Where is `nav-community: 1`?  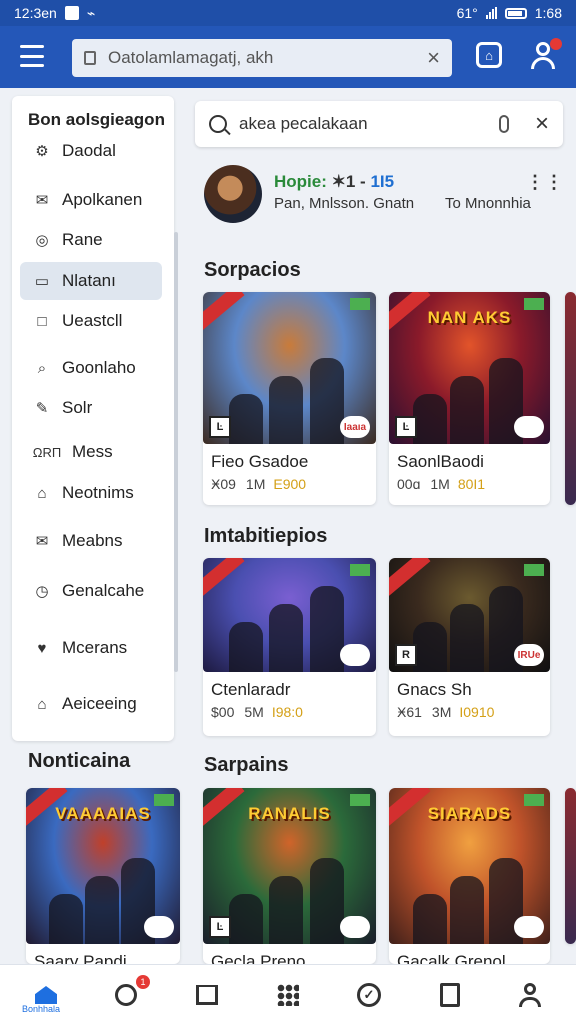
nav-community: 1 is located at coordinates (128, 995).